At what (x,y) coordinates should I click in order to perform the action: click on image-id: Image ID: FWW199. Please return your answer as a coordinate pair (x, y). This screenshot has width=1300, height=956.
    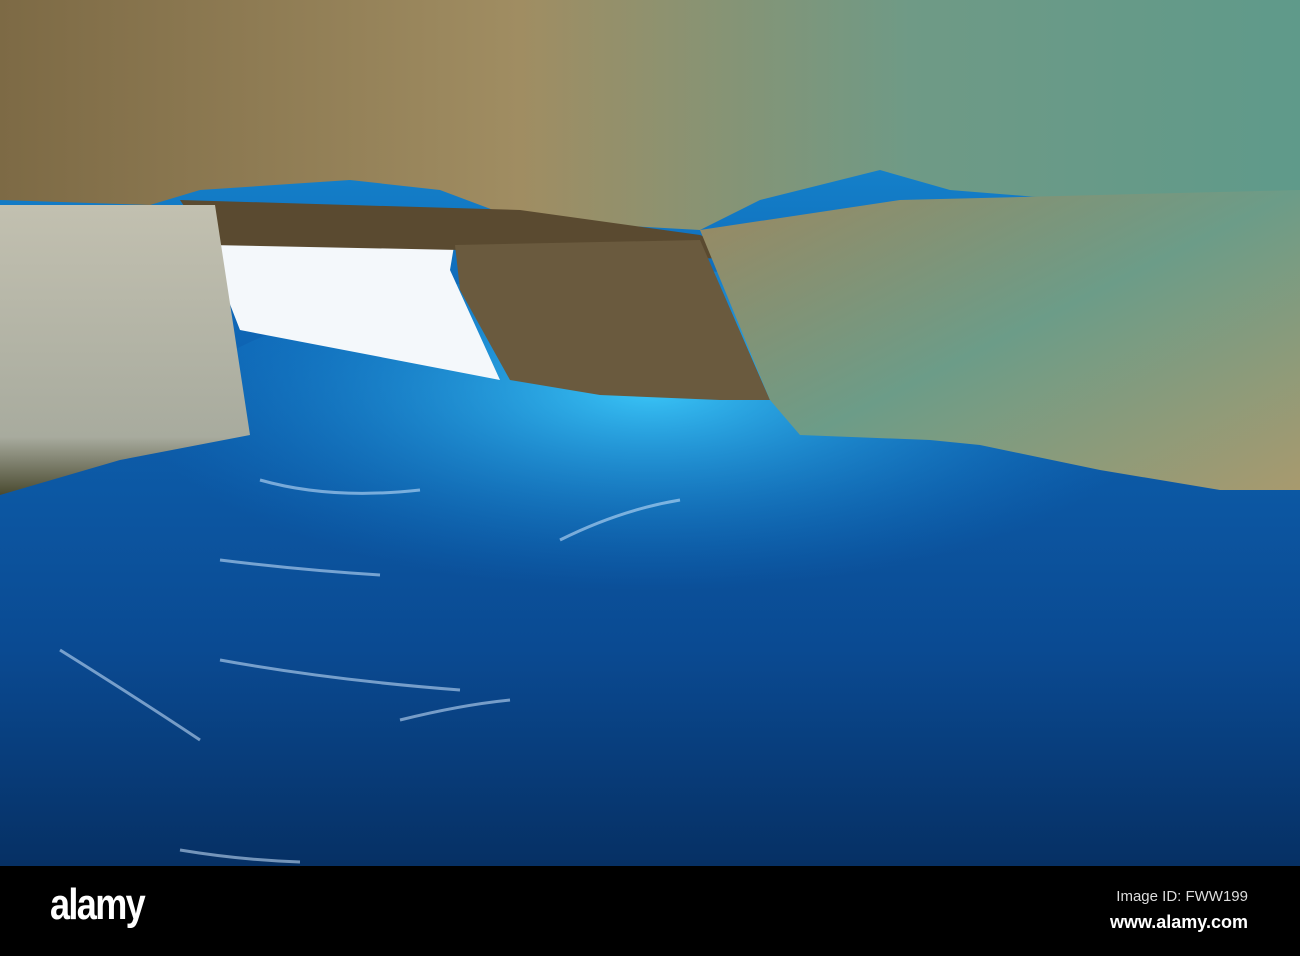
    Looking at the image, I should click on (1182, 896).